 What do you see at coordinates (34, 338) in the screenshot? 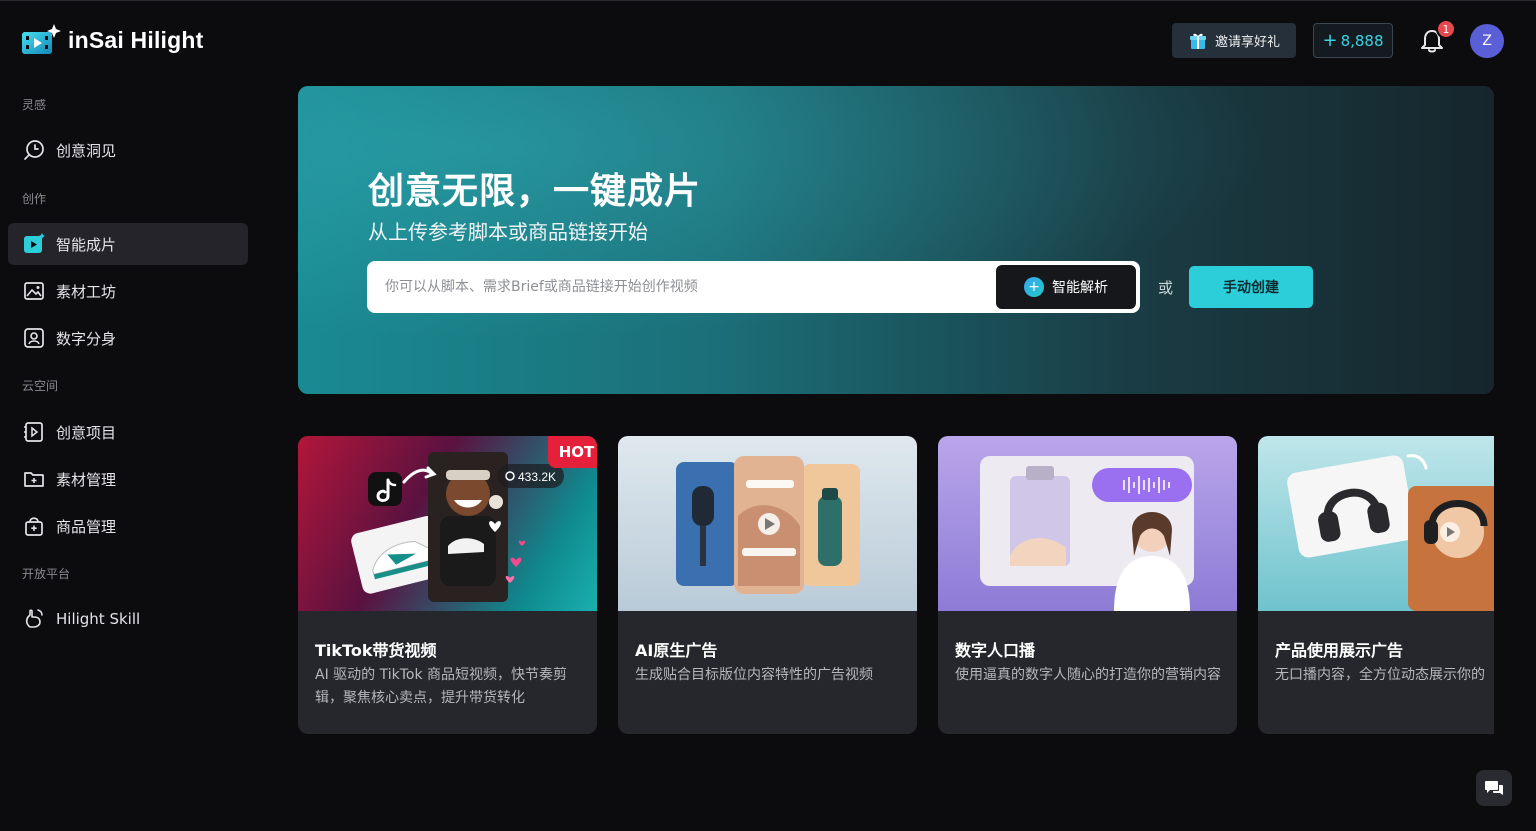
I see `digital-avatar-icon` at bounding box center [34, 338].